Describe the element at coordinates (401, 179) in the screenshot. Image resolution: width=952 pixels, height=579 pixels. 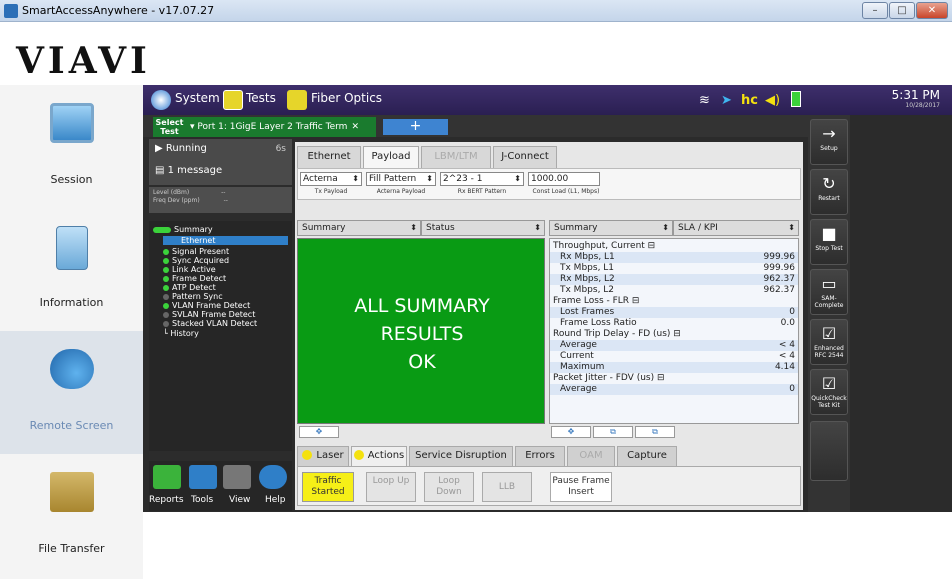
I see `acterna-payload-select: Fill Pattern ⬍` at that location.